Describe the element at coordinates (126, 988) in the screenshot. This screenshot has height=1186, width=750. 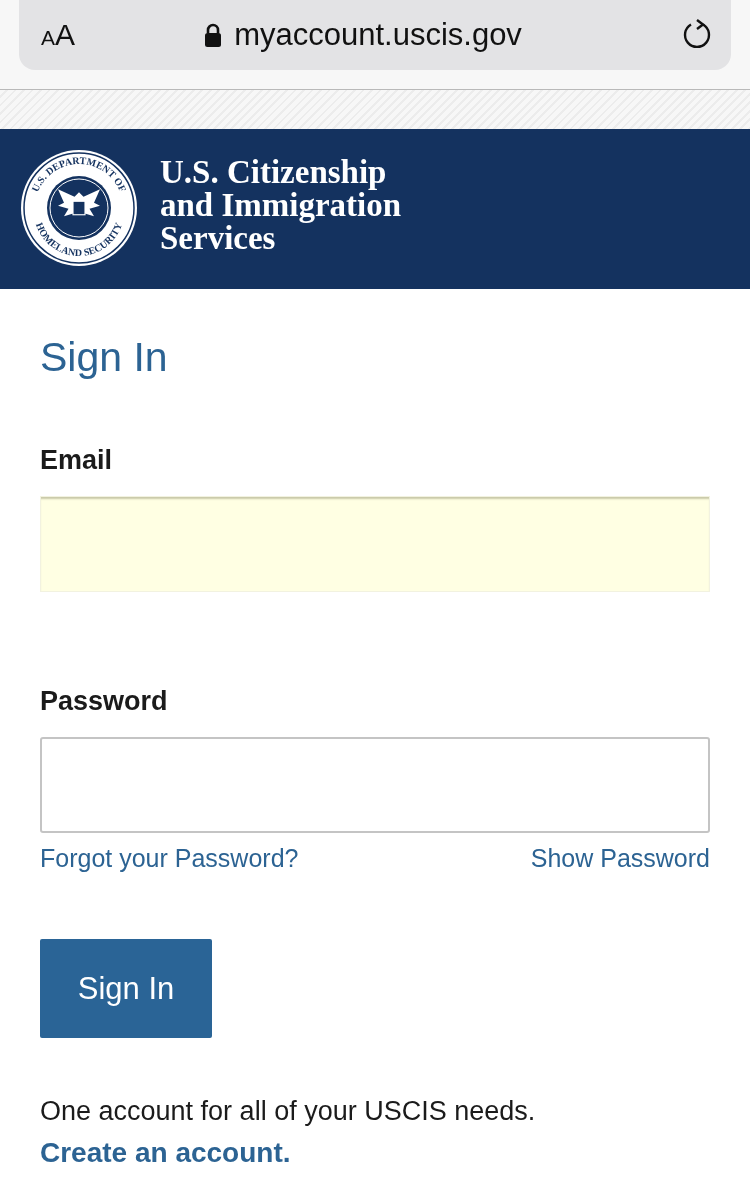
I see `sign-in-button: Sign In` at that location.